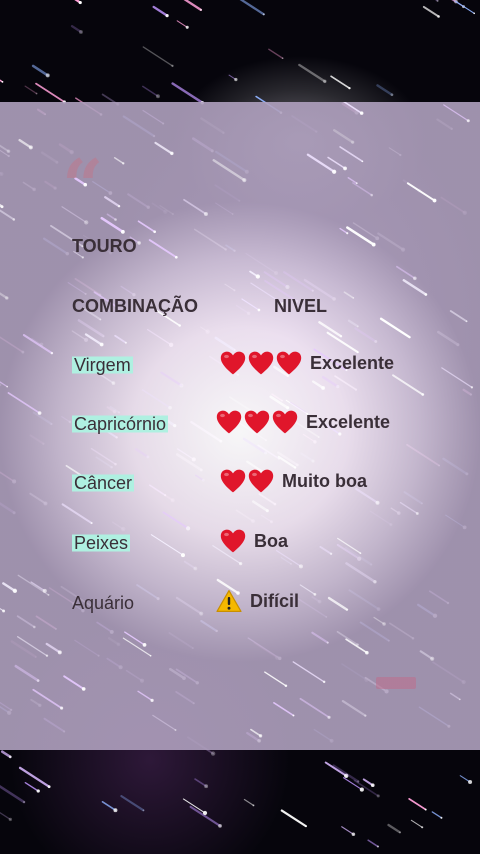 This screenshot has width=480, height=854. I want to click on level-label: Difícil, so click(275, 600).